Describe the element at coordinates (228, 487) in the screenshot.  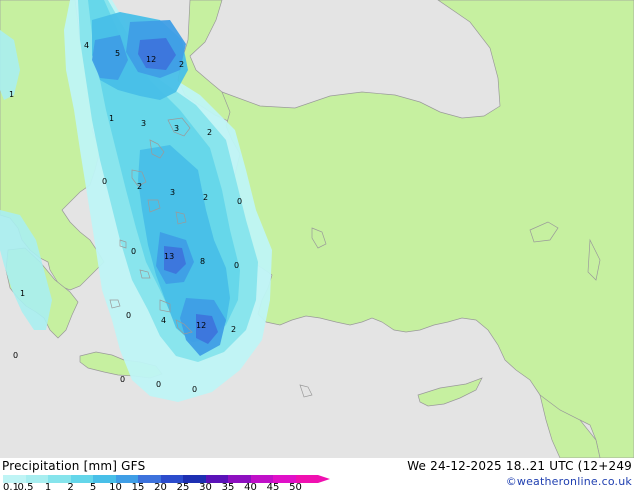
I see `scale-label-35: 35` at that location.